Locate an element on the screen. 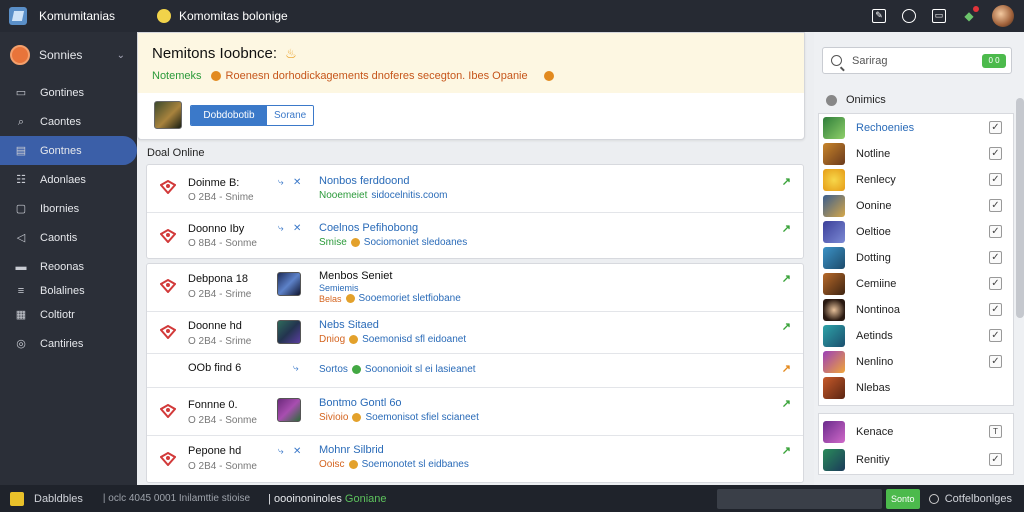 This screenshot has height=512, width=1024. channel-b: Goniane is located at coordinates (366, 499).